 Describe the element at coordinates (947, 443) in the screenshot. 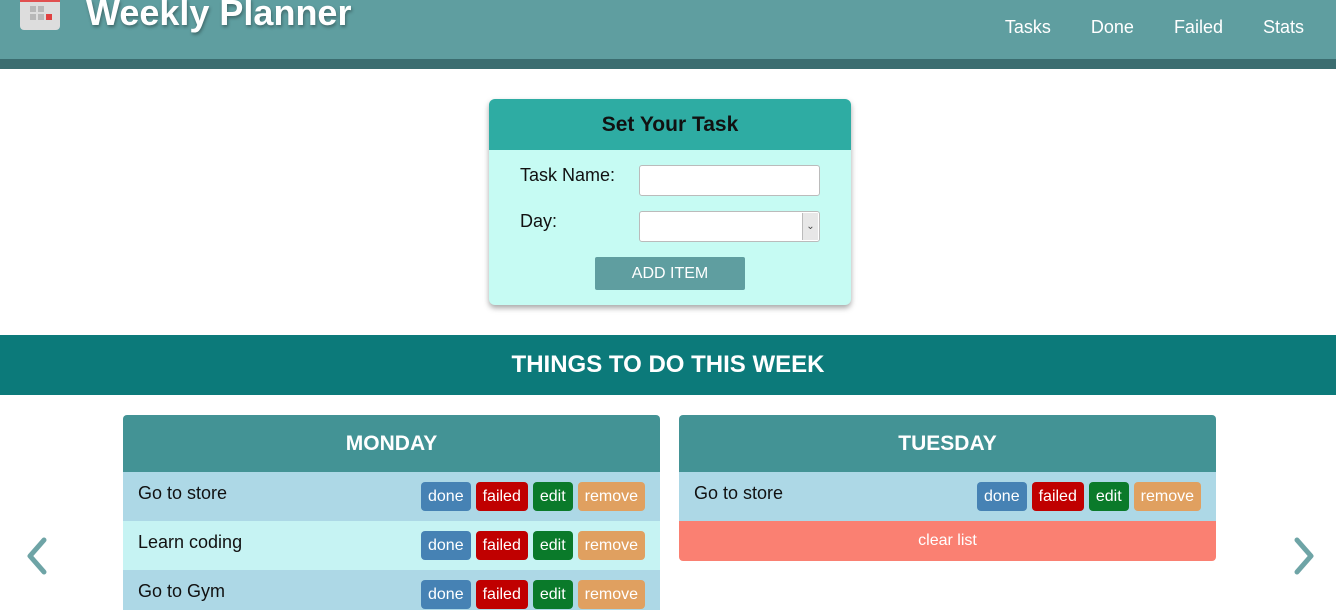

I see `day-title: TUESDAY` at that location.